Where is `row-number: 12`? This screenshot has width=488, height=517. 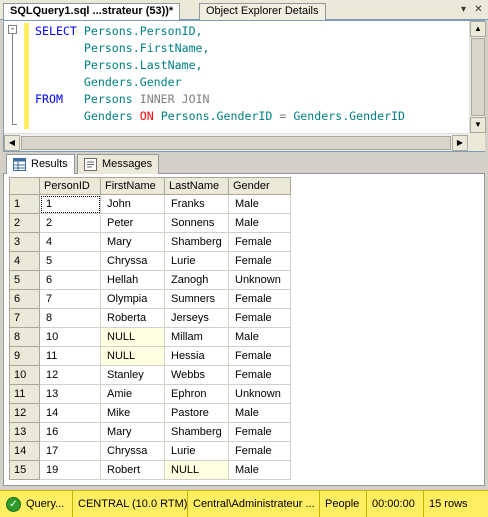 row-number: 12 is located at coordinates (24, 413).